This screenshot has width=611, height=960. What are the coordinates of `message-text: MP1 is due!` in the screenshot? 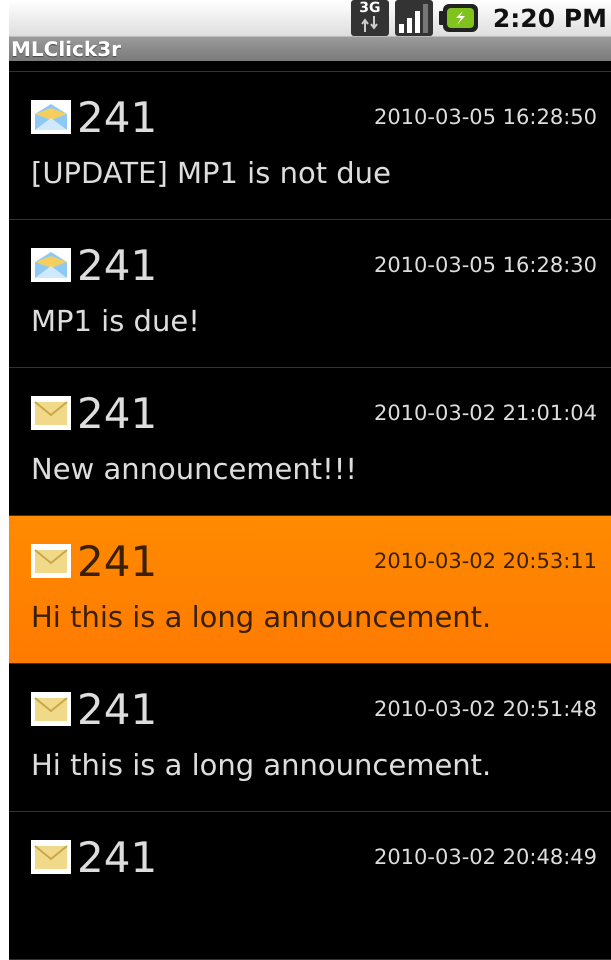 It's located at (116, 321).